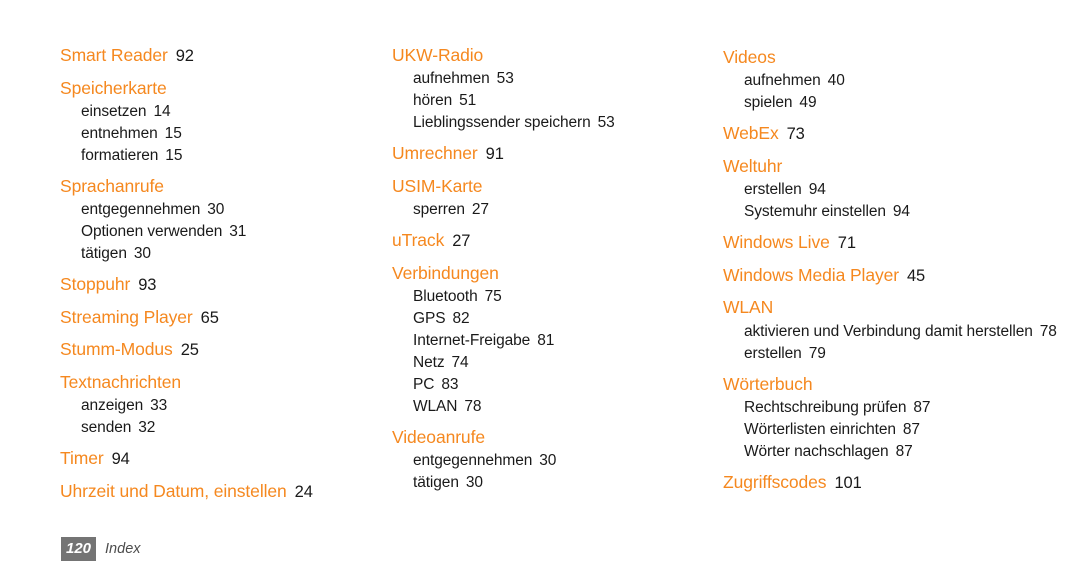 Image resolution: width=1080 pixels, height=586 pixels. Describe the element at coordinates (903, 354) in the screenshot. I see `index-entry-sub: erstellen 79` at that location.